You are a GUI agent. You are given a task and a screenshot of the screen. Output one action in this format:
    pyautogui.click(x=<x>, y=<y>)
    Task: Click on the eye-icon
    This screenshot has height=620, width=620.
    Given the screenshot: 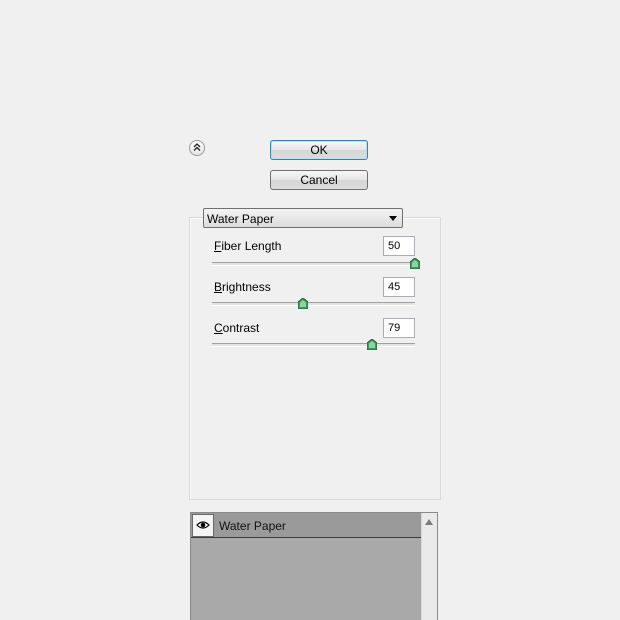 What is the action you would take?
    pyautogui.click(x=203, y=526)
    